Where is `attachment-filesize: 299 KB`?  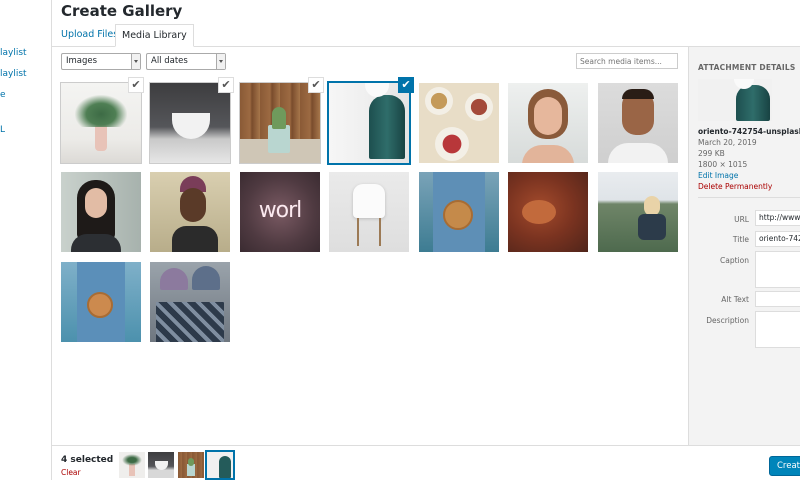 attachment-filesize: 299 KB is located at coordinates (711, 153).